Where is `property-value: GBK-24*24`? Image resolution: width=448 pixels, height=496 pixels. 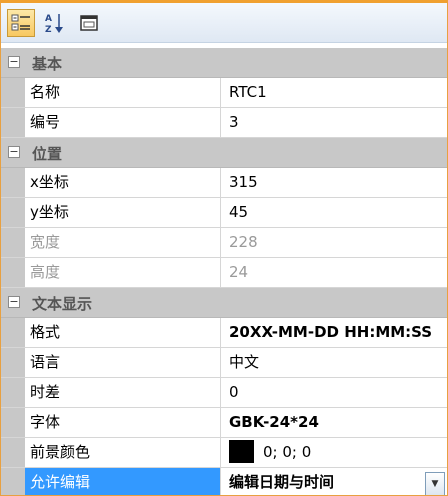 property-value: GBK-24*24 is located at coordinates (334, 422).